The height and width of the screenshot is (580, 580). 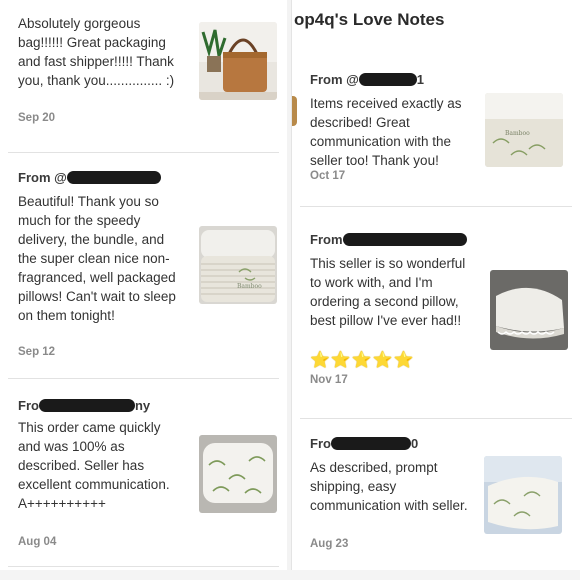 What do you see at coordinates (142, 405) in the screenshot?
I see `from-suffix: ny` at bounding box center [142, 405].